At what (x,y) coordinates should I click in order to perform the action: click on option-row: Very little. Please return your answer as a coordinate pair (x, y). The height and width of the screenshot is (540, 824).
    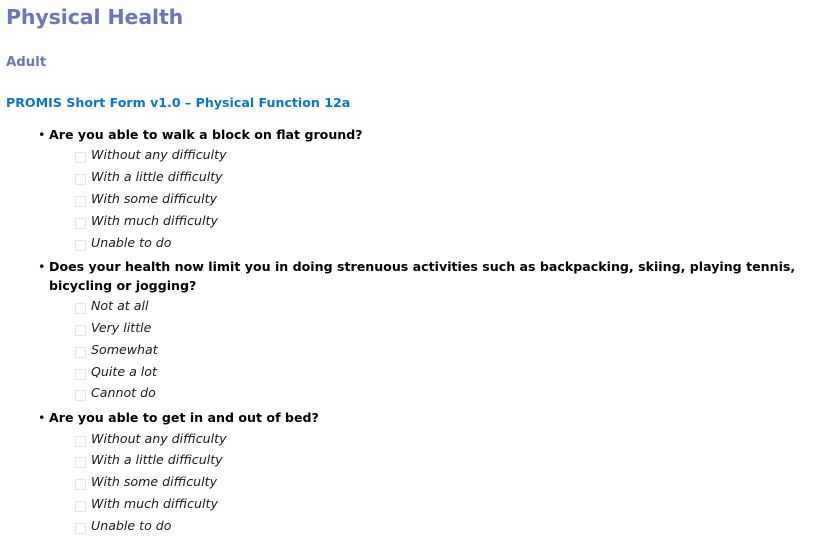
    Looking at the image, I should click on (412, 328).